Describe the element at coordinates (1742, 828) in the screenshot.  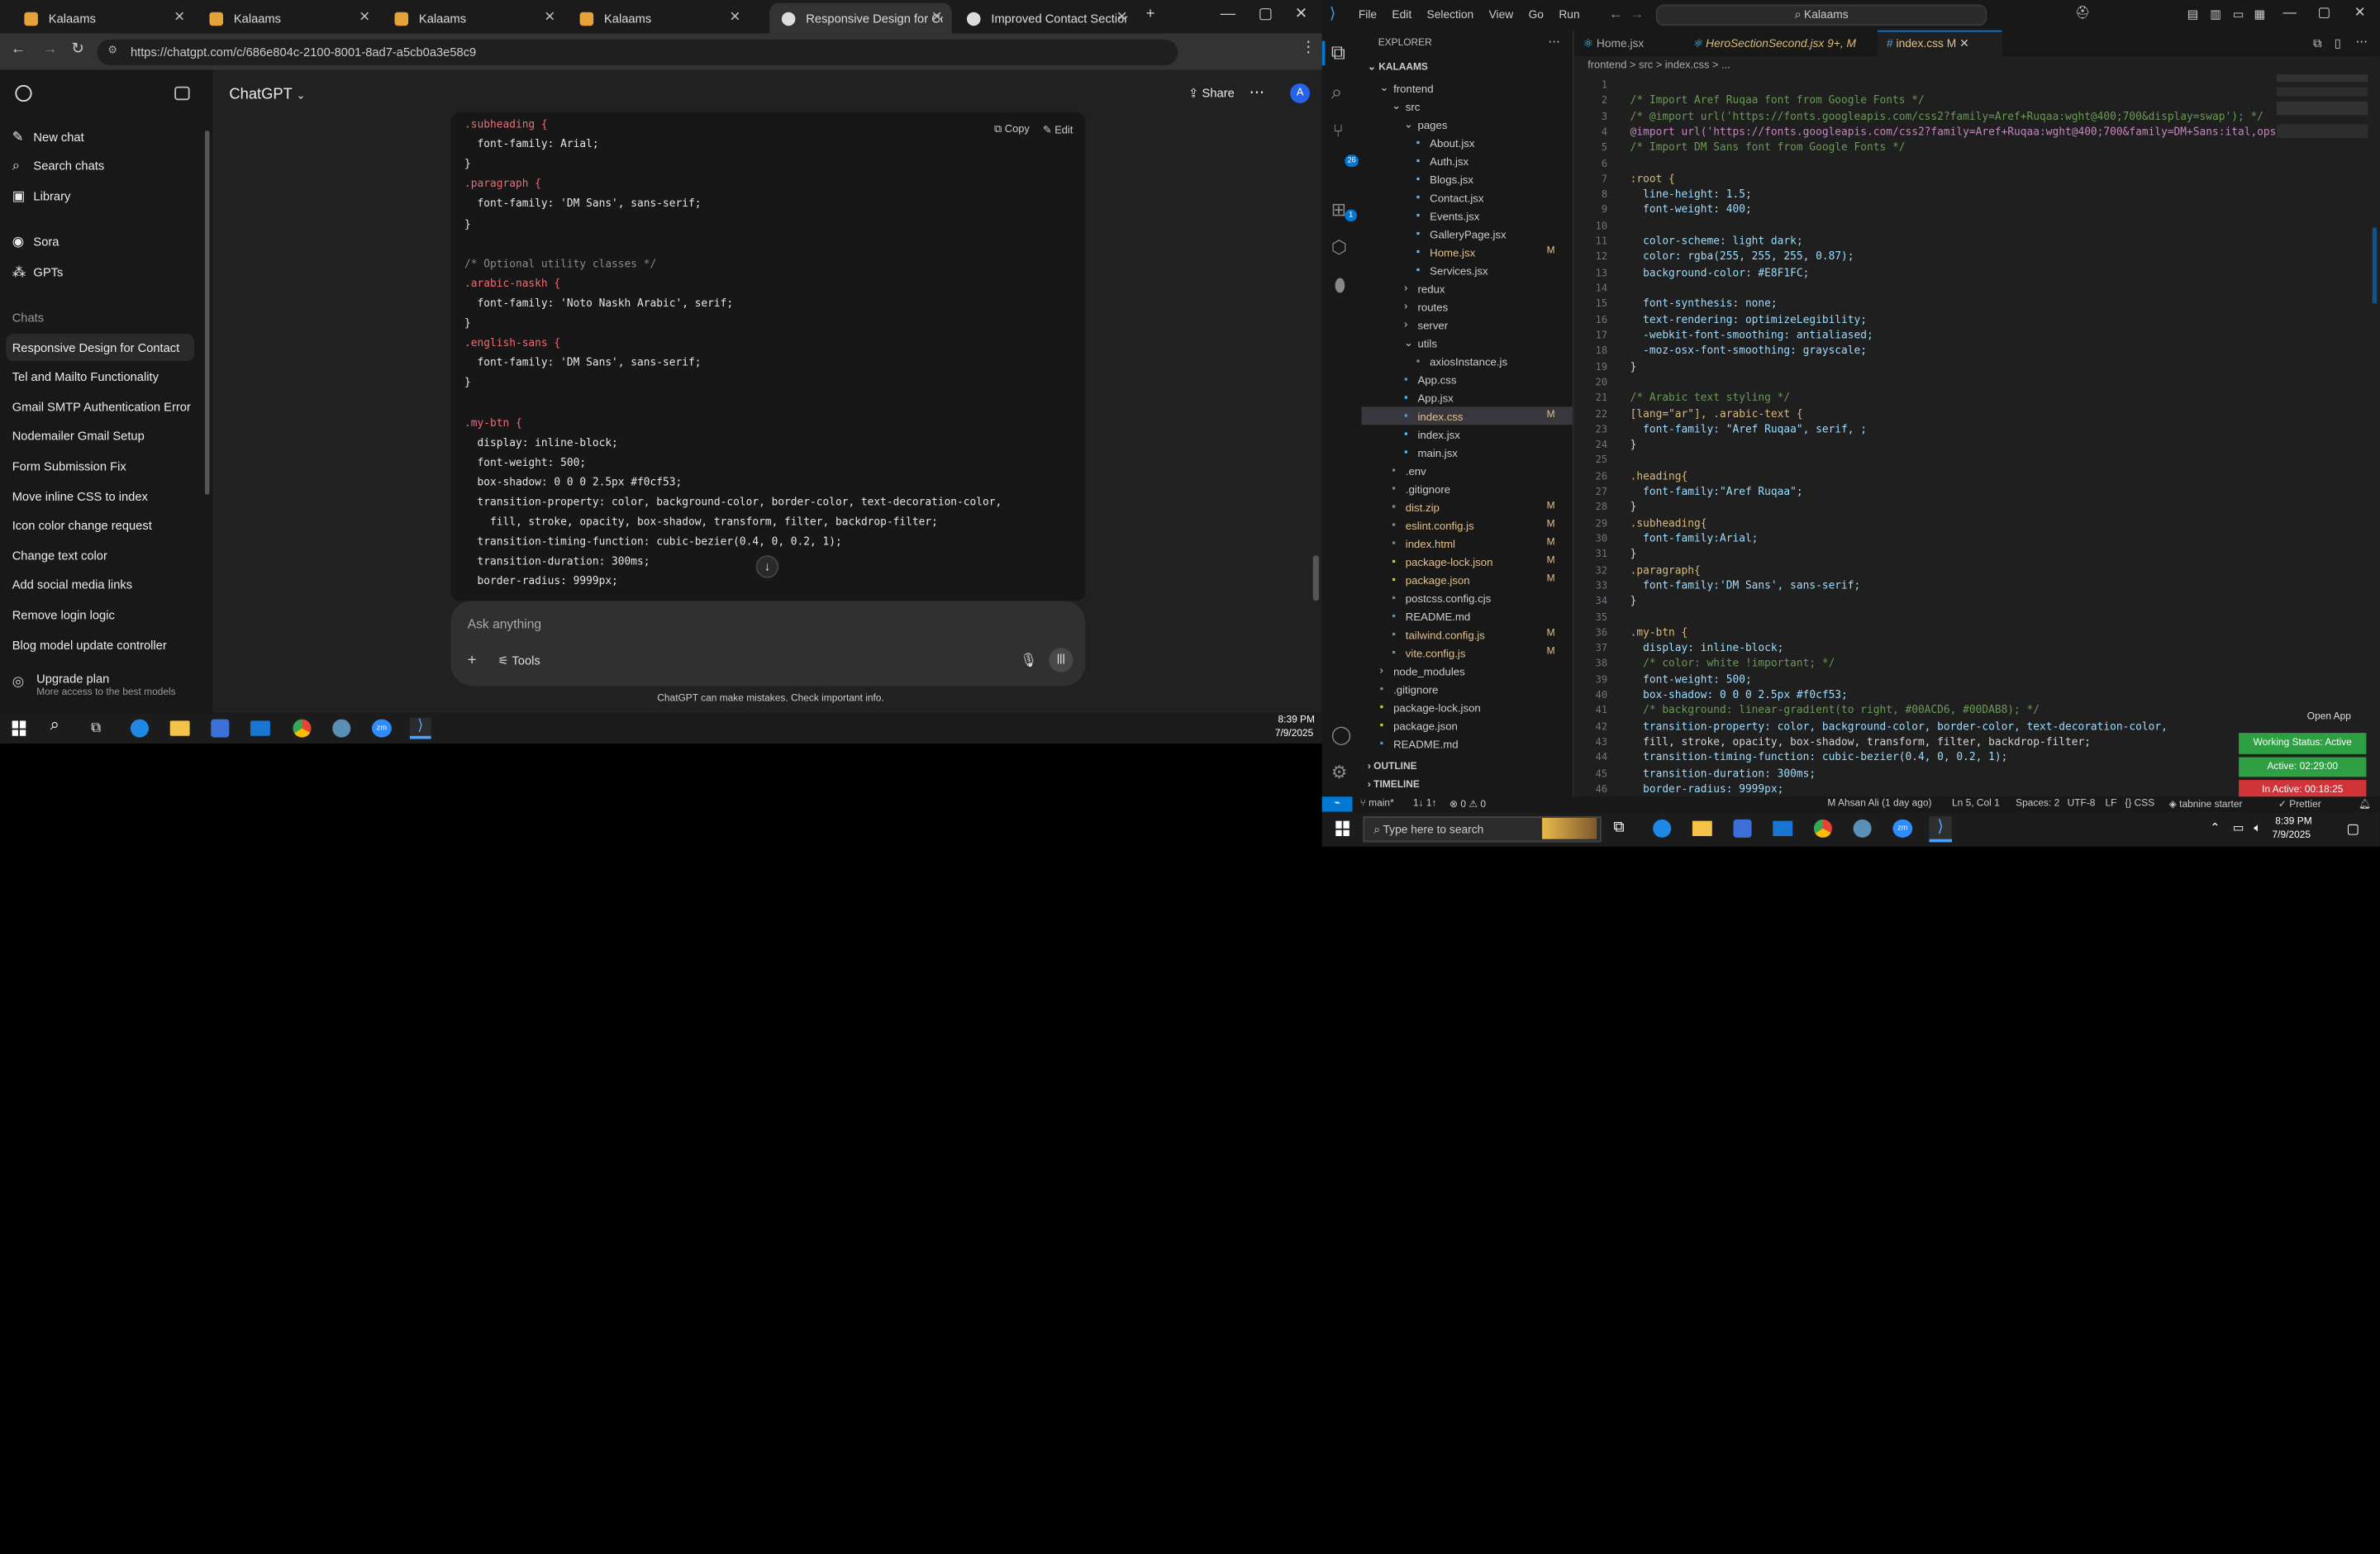
I see `store-icon` at that location.